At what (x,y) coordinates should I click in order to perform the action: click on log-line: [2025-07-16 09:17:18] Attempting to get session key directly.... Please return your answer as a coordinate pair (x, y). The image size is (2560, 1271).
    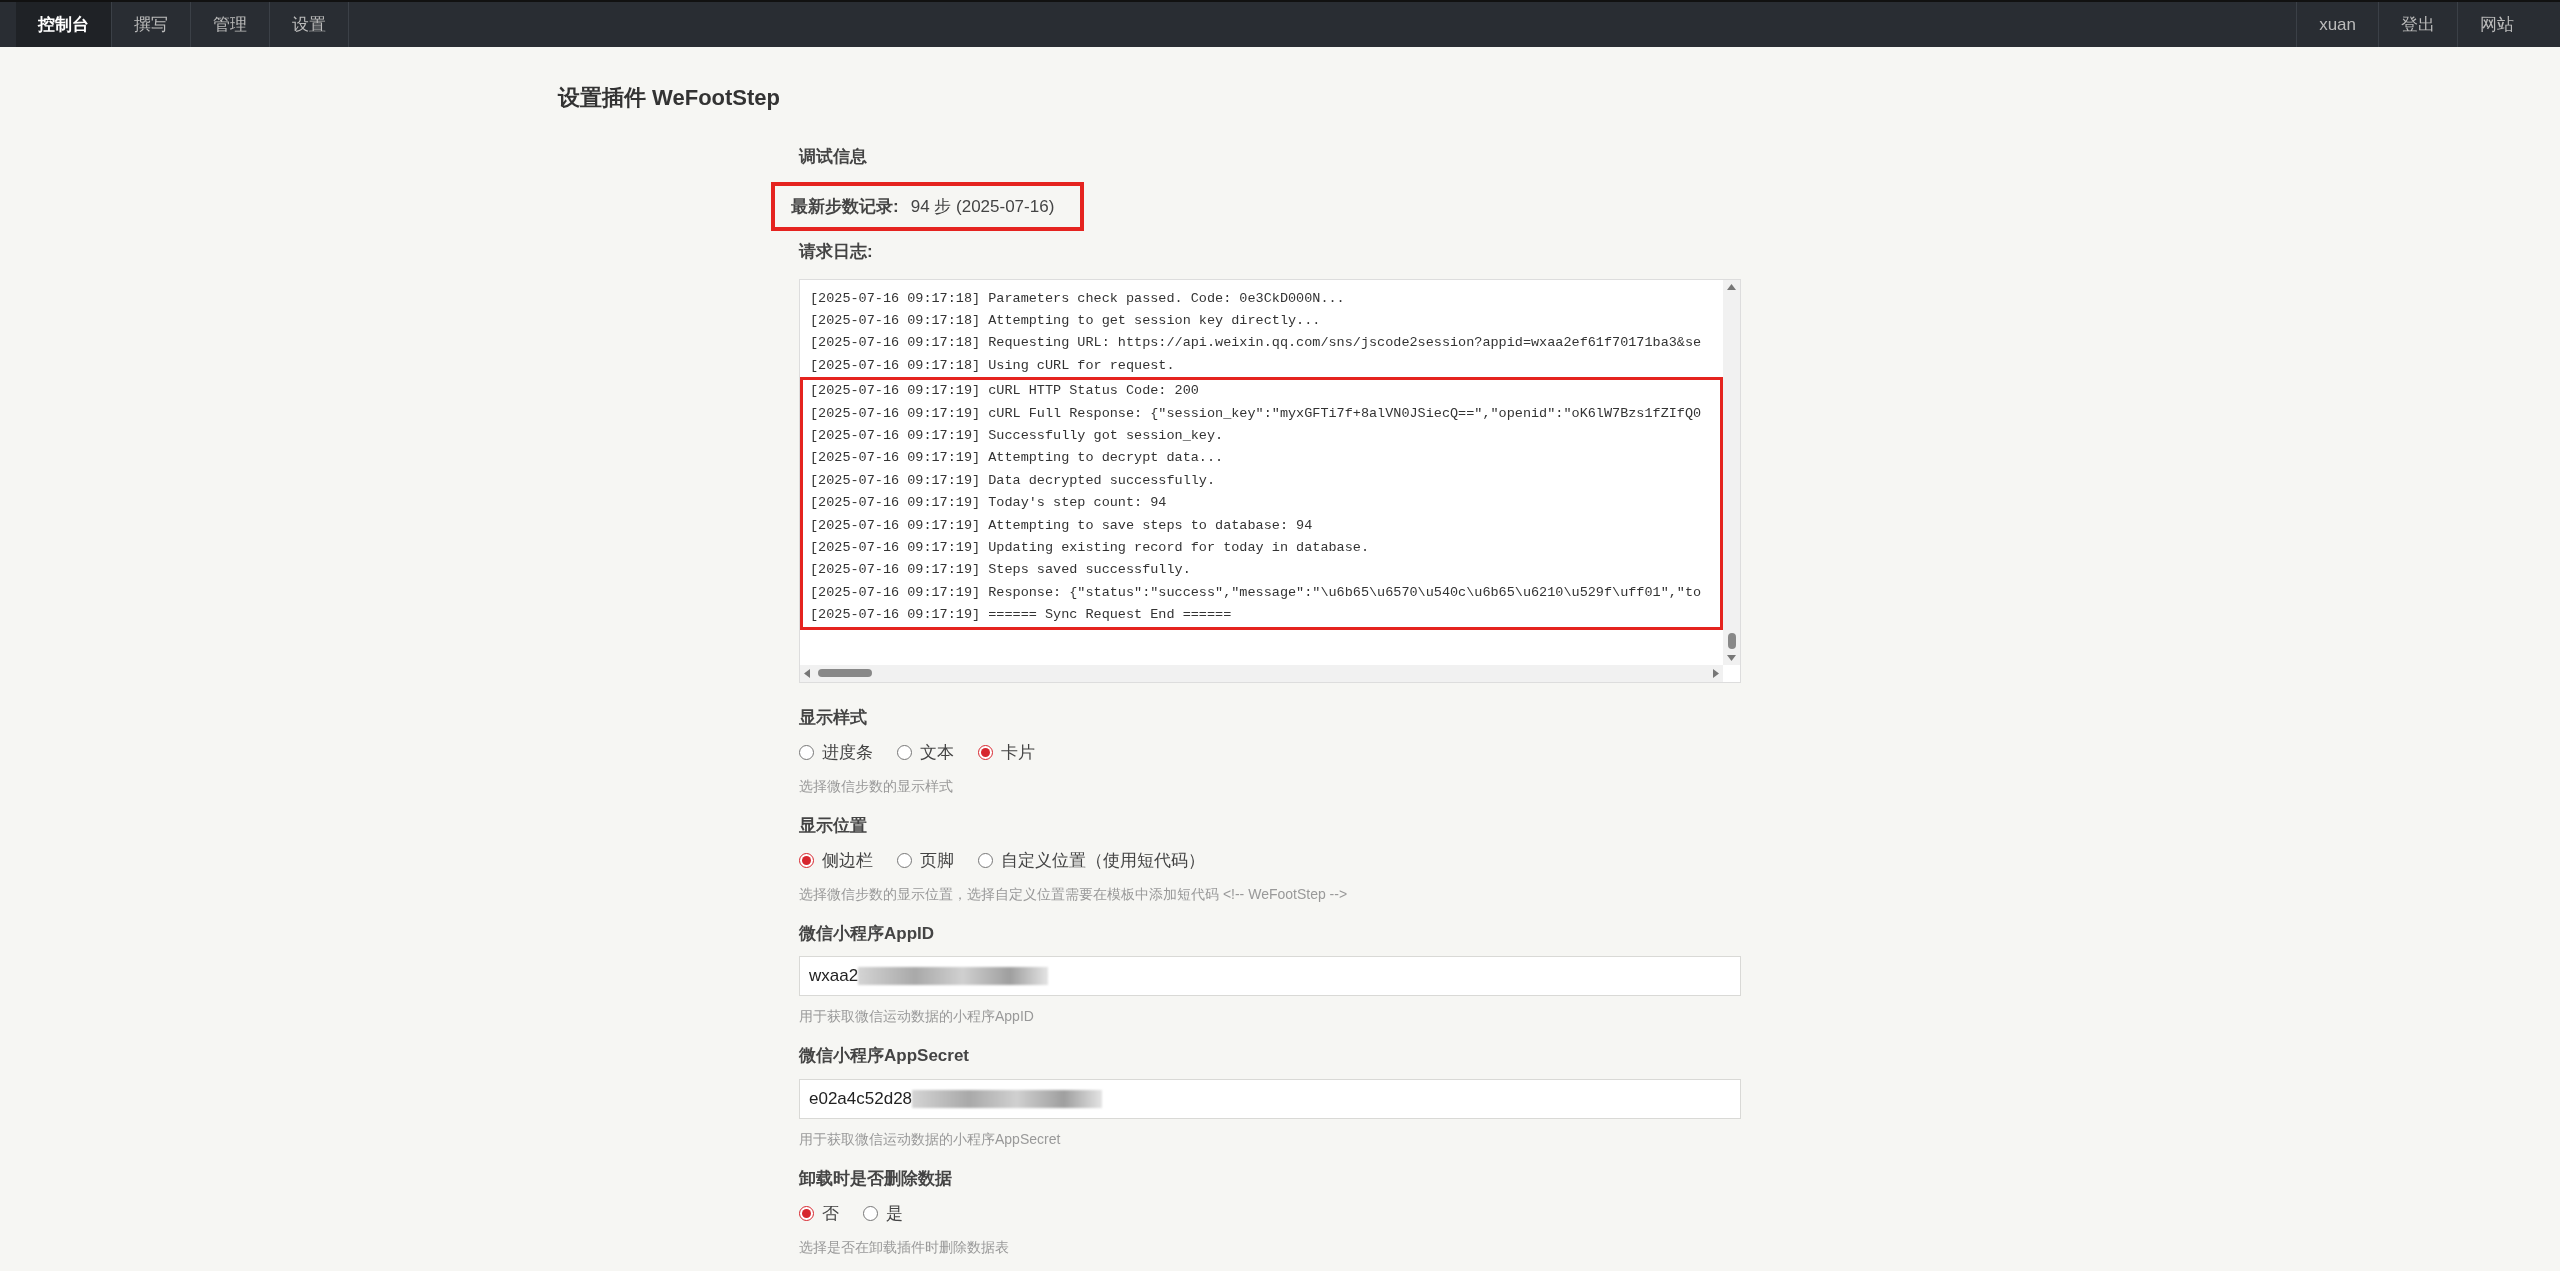
    Looking at the image, I should click on (1066, 320).